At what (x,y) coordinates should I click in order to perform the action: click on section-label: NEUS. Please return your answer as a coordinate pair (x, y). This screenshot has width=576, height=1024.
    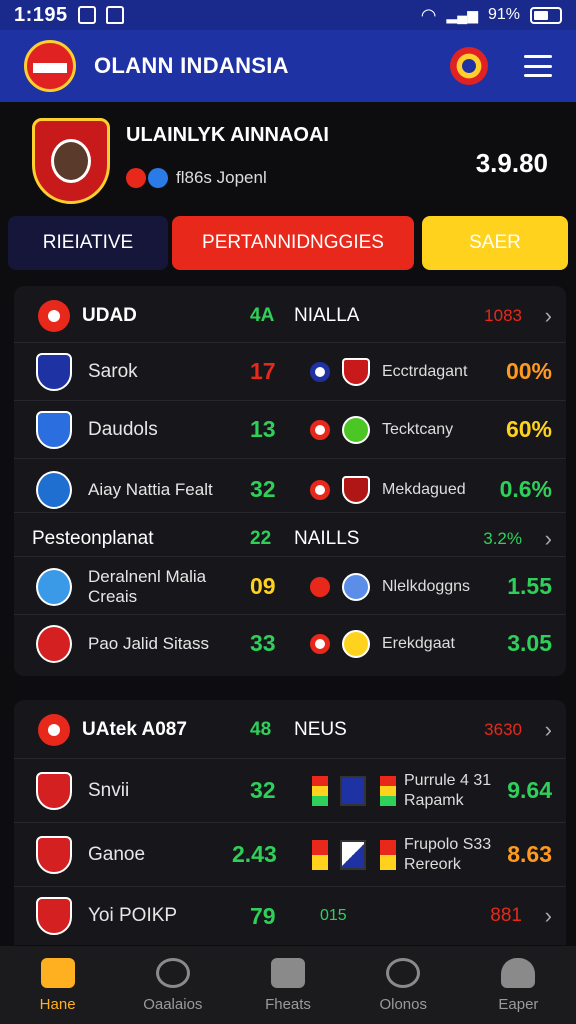
    Looking at the image, I should click on (320, 729).